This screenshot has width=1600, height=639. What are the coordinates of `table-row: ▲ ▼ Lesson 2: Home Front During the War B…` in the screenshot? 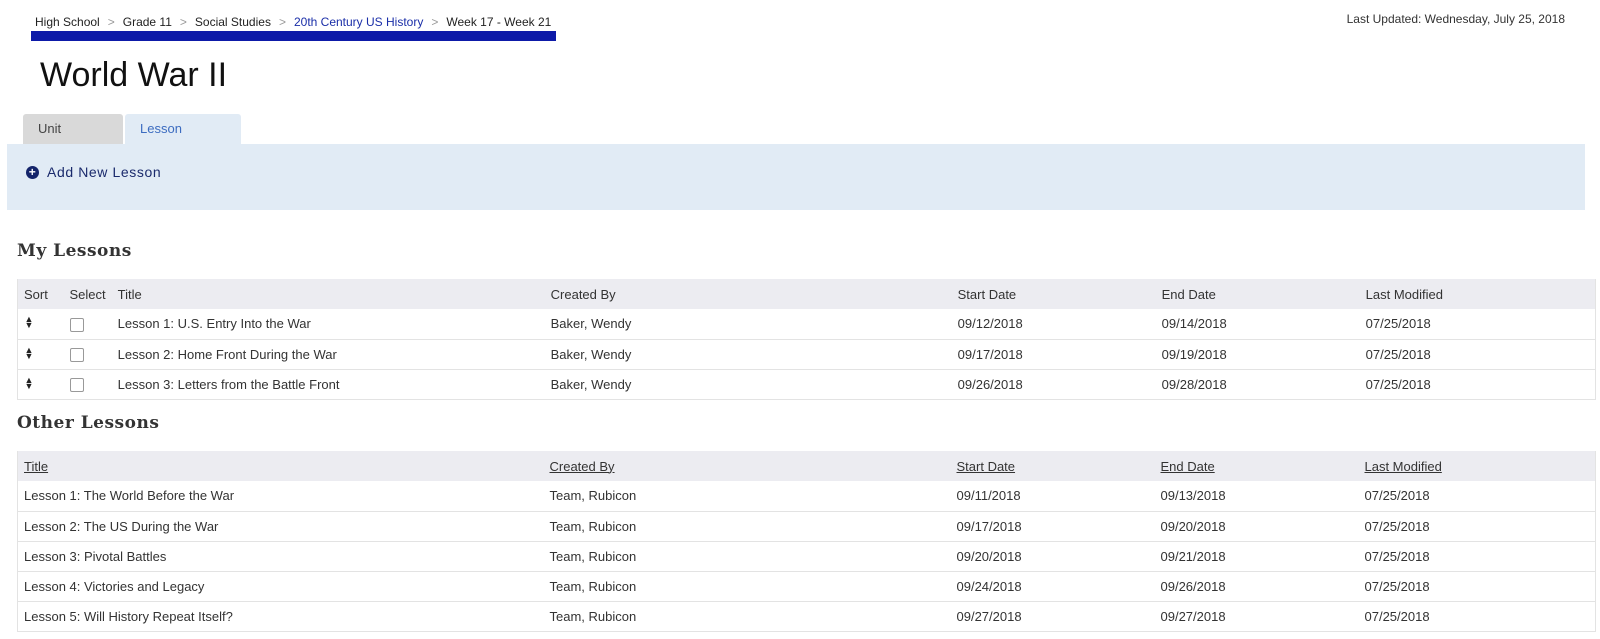 It's located at (806, 354).